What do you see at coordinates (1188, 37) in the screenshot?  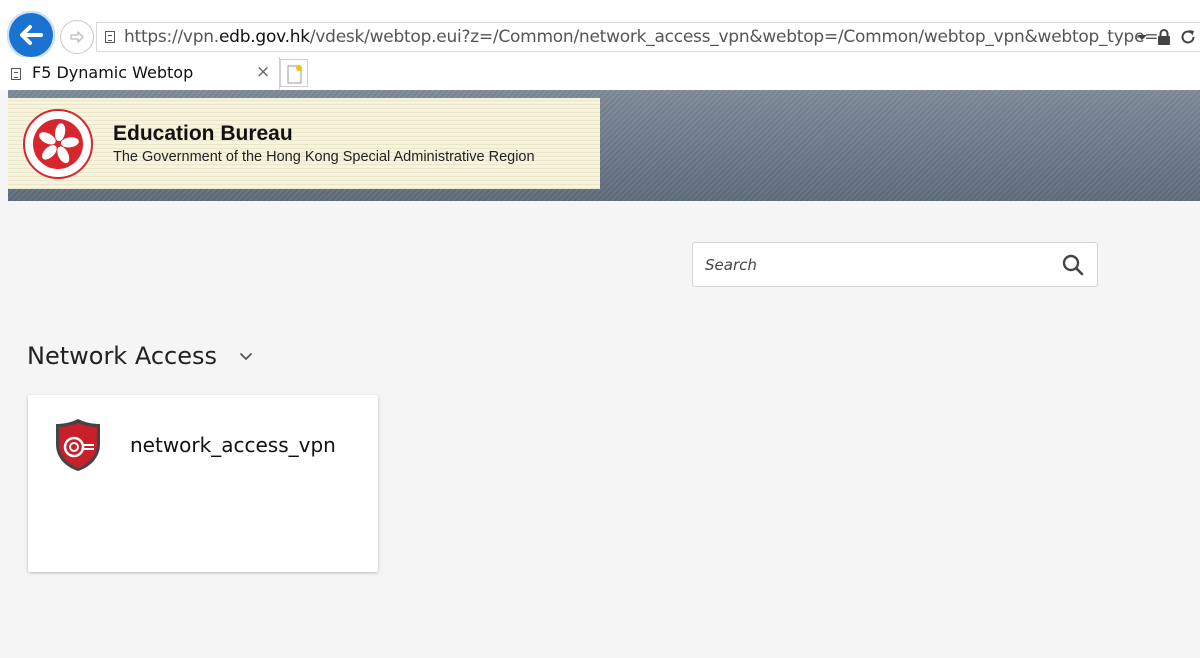 I see `refresh-icon` at bounding box center [1188, 37].